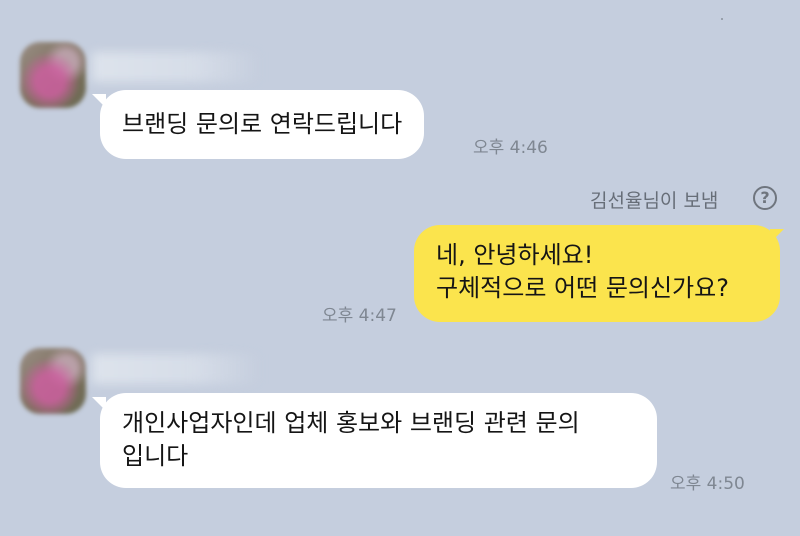  Describe the element at coordinates (654, 201) in the screenshot. I see `sender-note: 김선율님이 보냄` at that location.